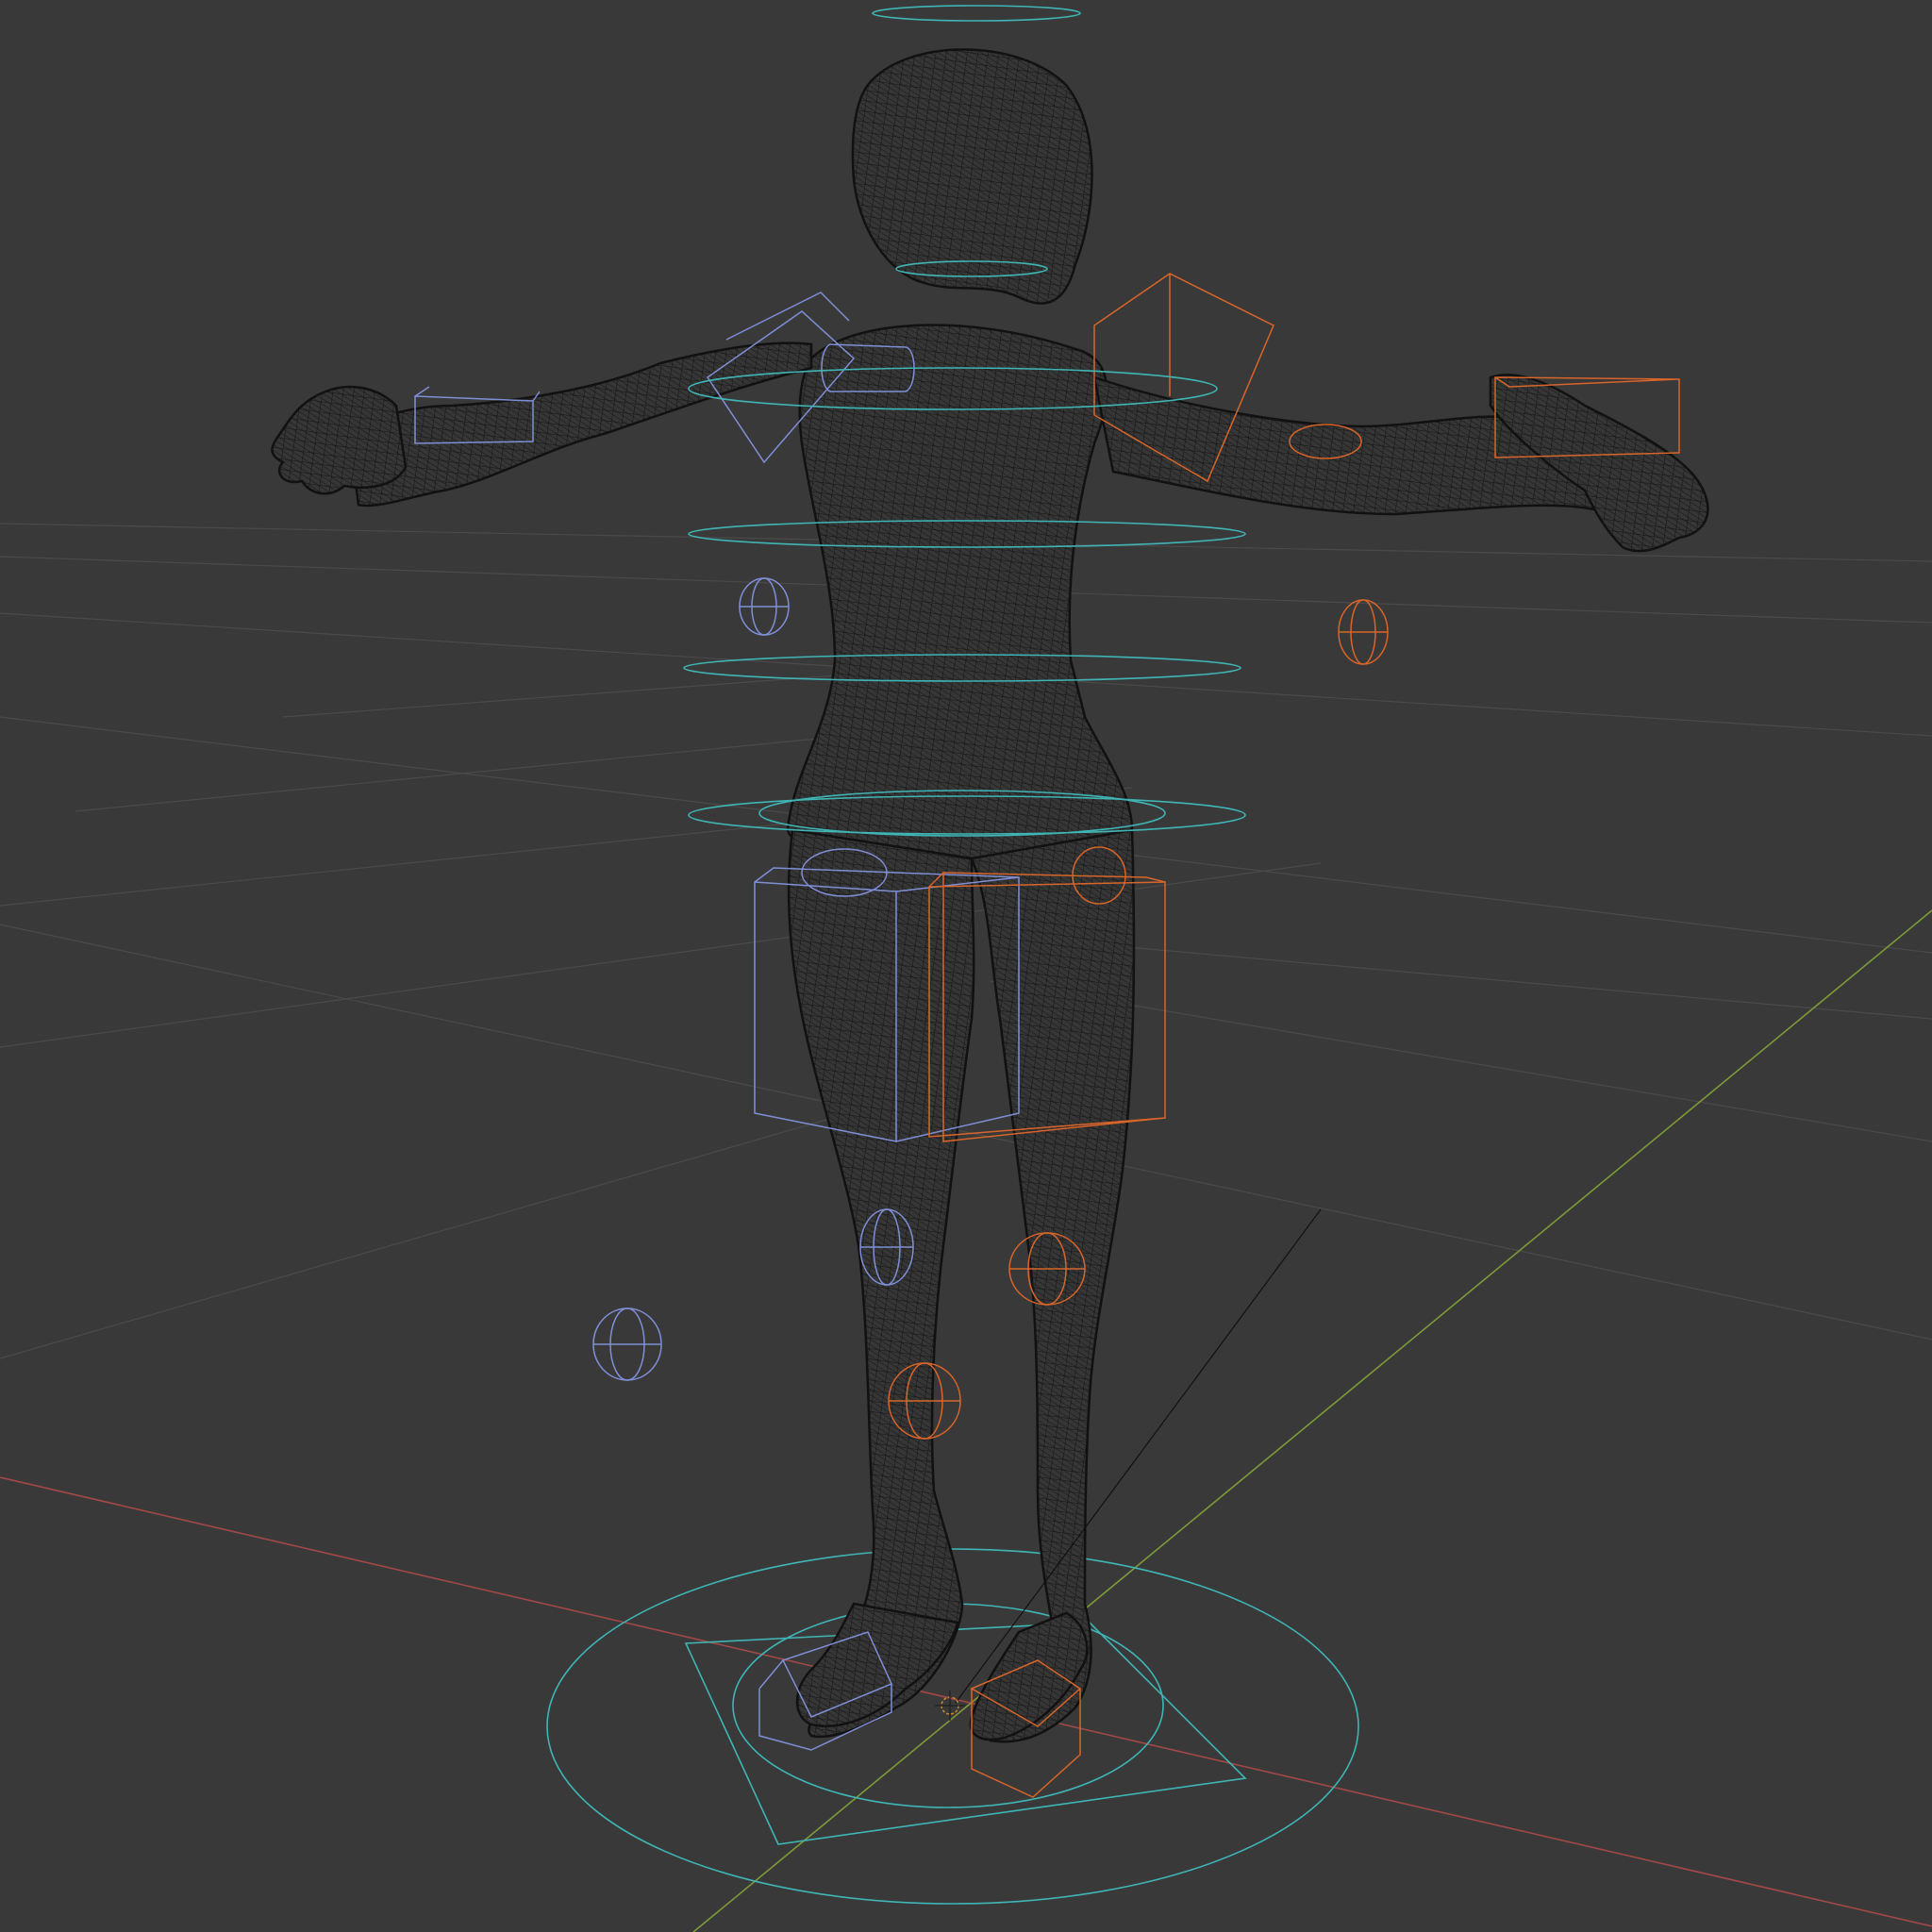 Image resolution: width=1932 pixels, height=1932 pixels. What do you see at coordinates (580, 424) in the screenshot?
I see `left-arm-overlay` at bounding box center [580, 424].